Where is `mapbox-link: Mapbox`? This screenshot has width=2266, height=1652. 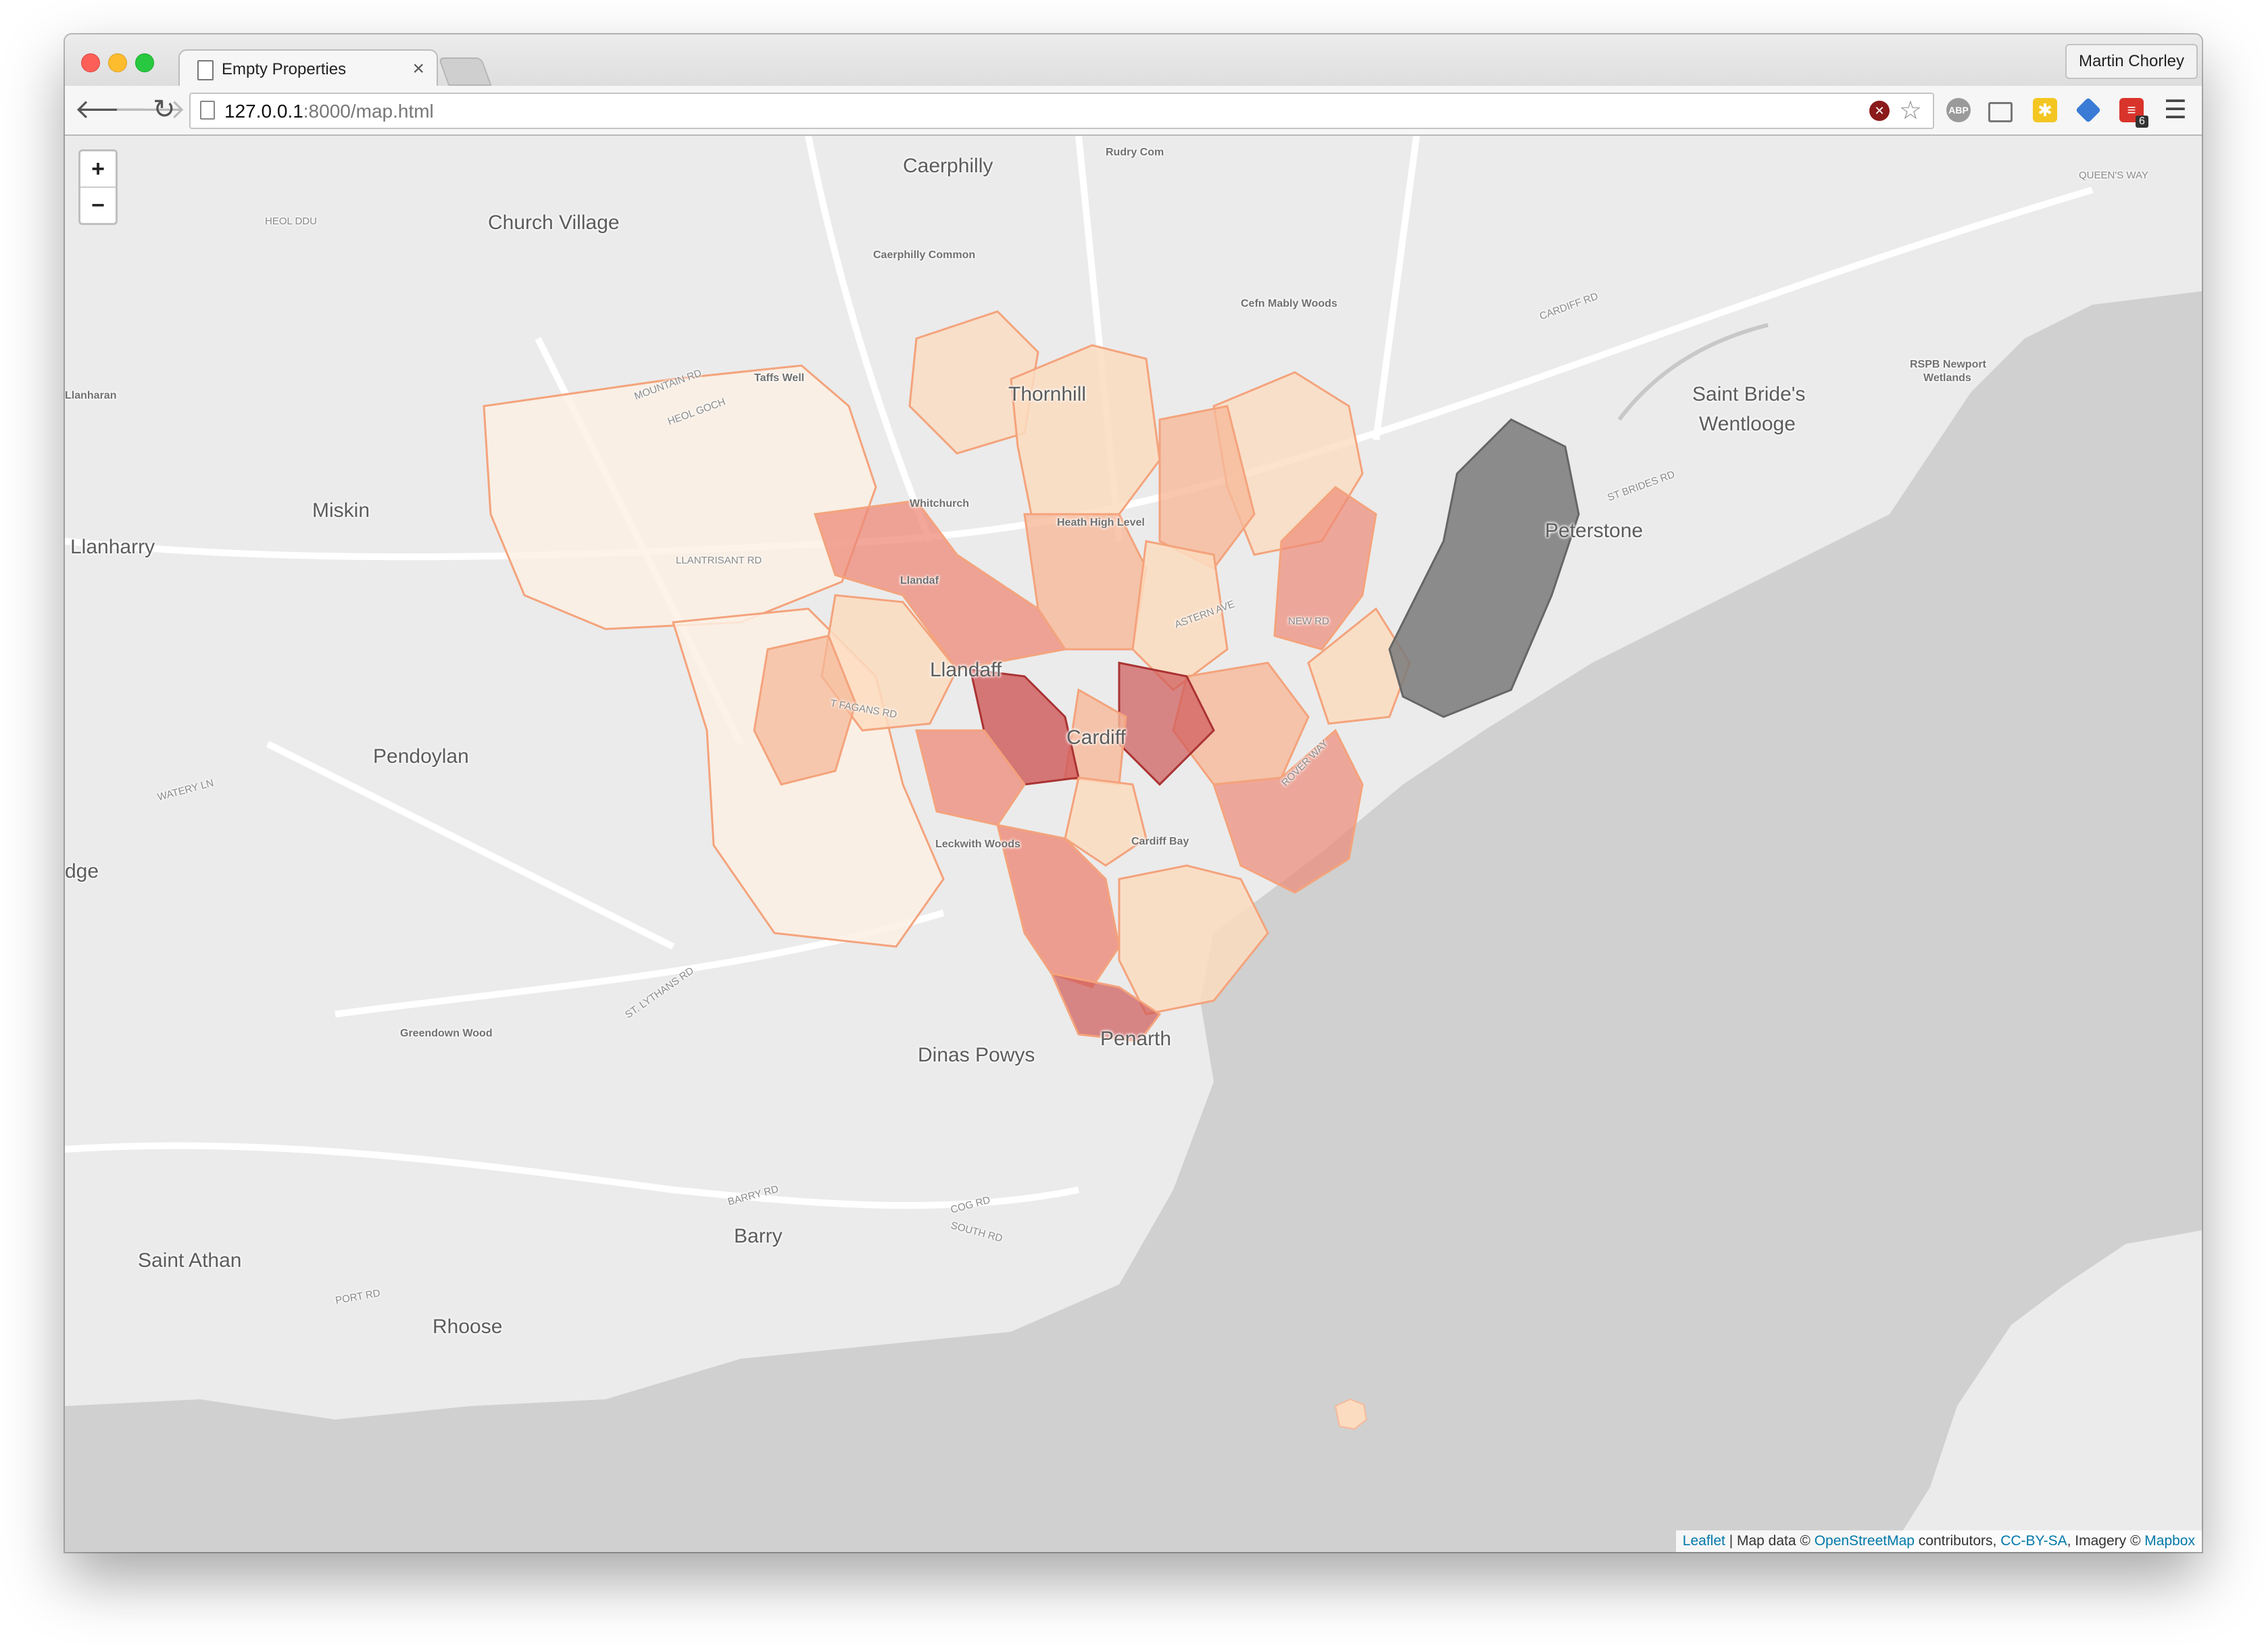 mapbox-link: Mapbox is located at coordinates (2169, 1541).